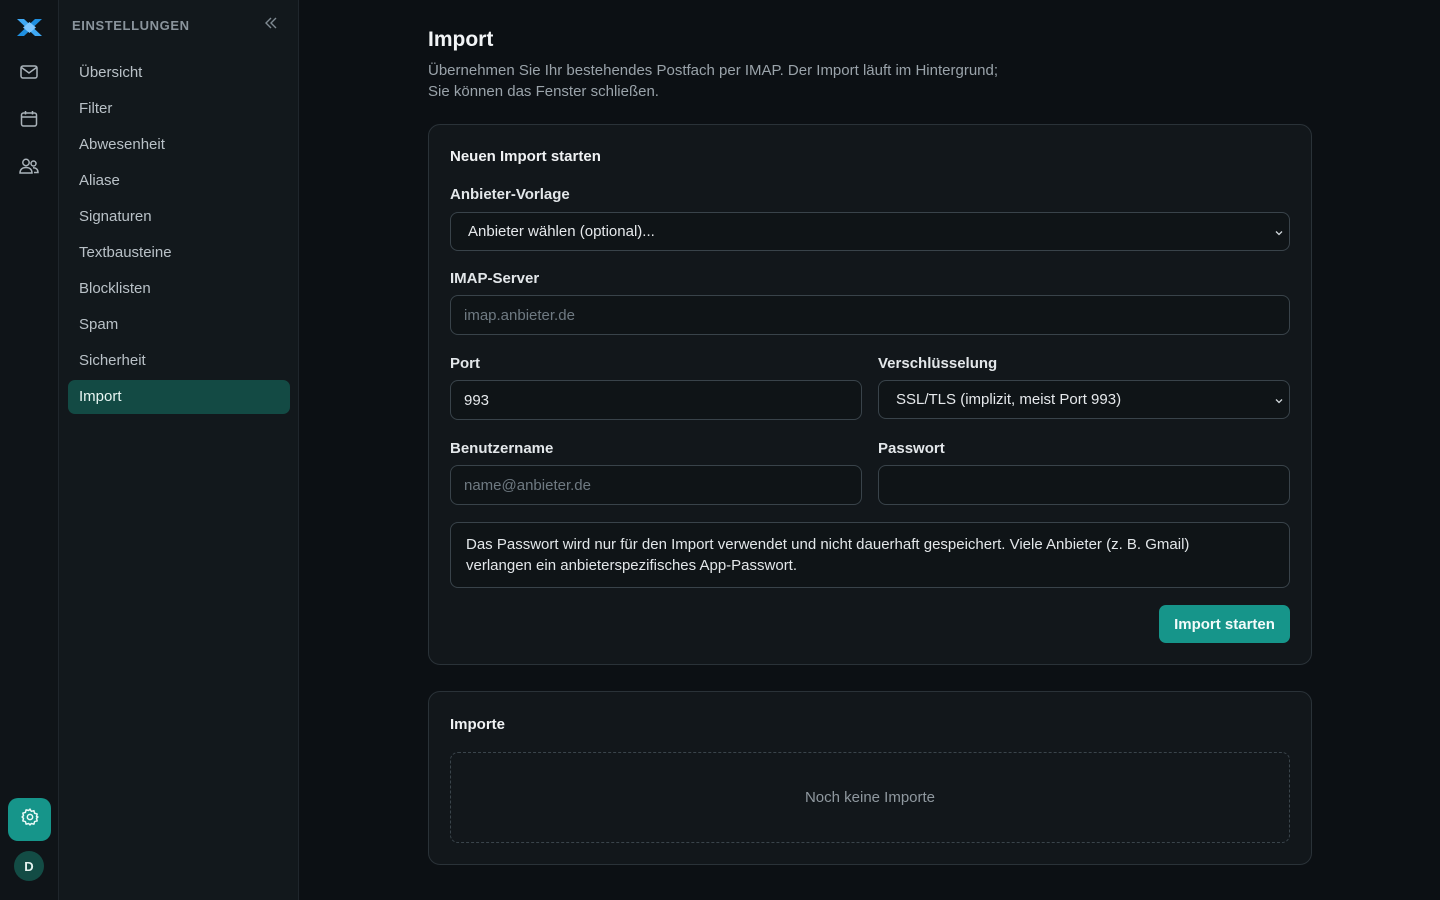 This screenshot has width=1440, height=900. I want to click on sidebar-item-filter: Filter, so click(179, 108).